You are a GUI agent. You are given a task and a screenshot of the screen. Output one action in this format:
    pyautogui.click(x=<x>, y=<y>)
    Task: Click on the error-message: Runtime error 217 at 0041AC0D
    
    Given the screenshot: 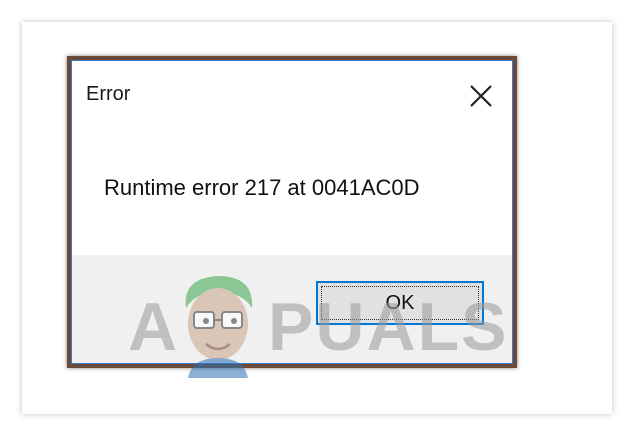 What is the action you would take?
    pyautogui.click(x=262, y=187)
    